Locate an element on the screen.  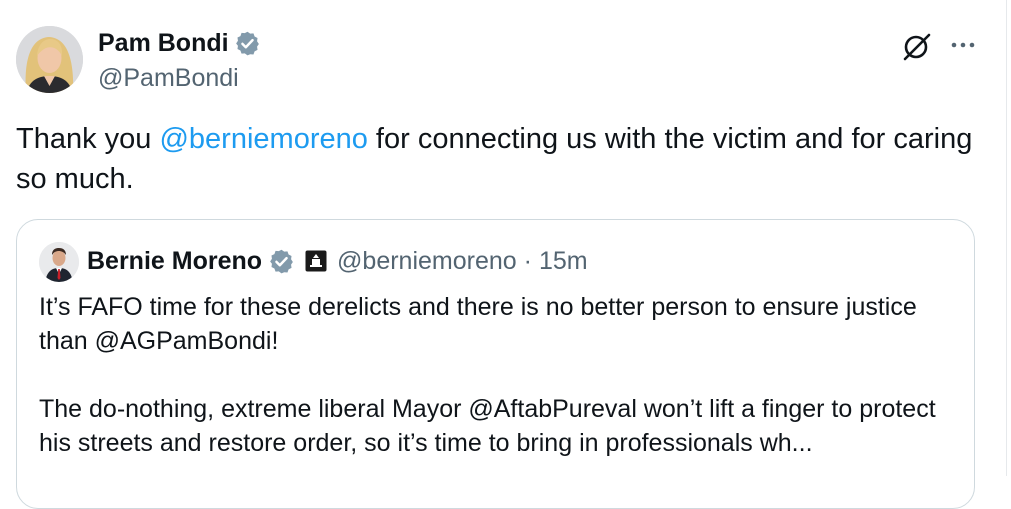
author-avatar is located at coordinates (49, 59).